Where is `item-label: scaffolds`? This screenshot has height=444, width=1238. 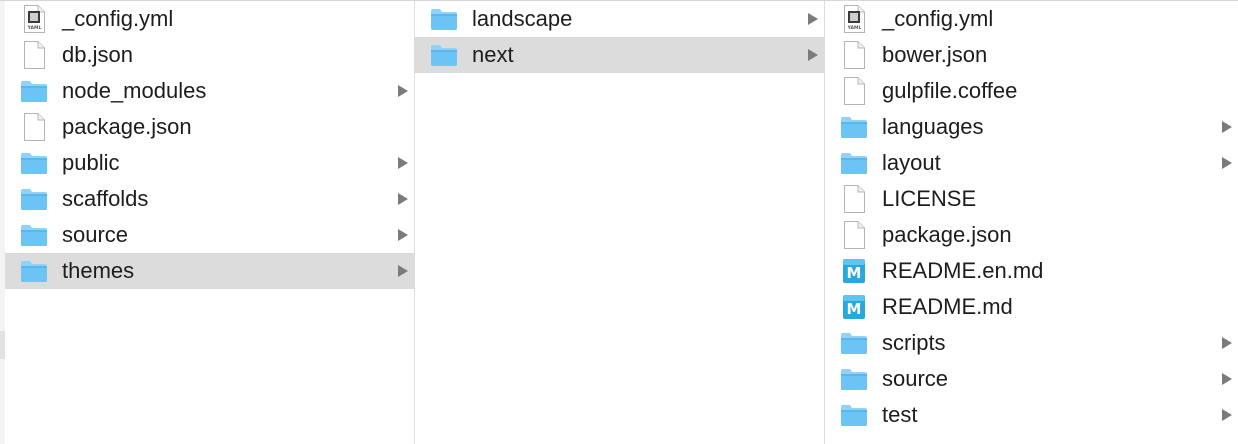 item-label: scaffolds is located at coordinates (105, 198).